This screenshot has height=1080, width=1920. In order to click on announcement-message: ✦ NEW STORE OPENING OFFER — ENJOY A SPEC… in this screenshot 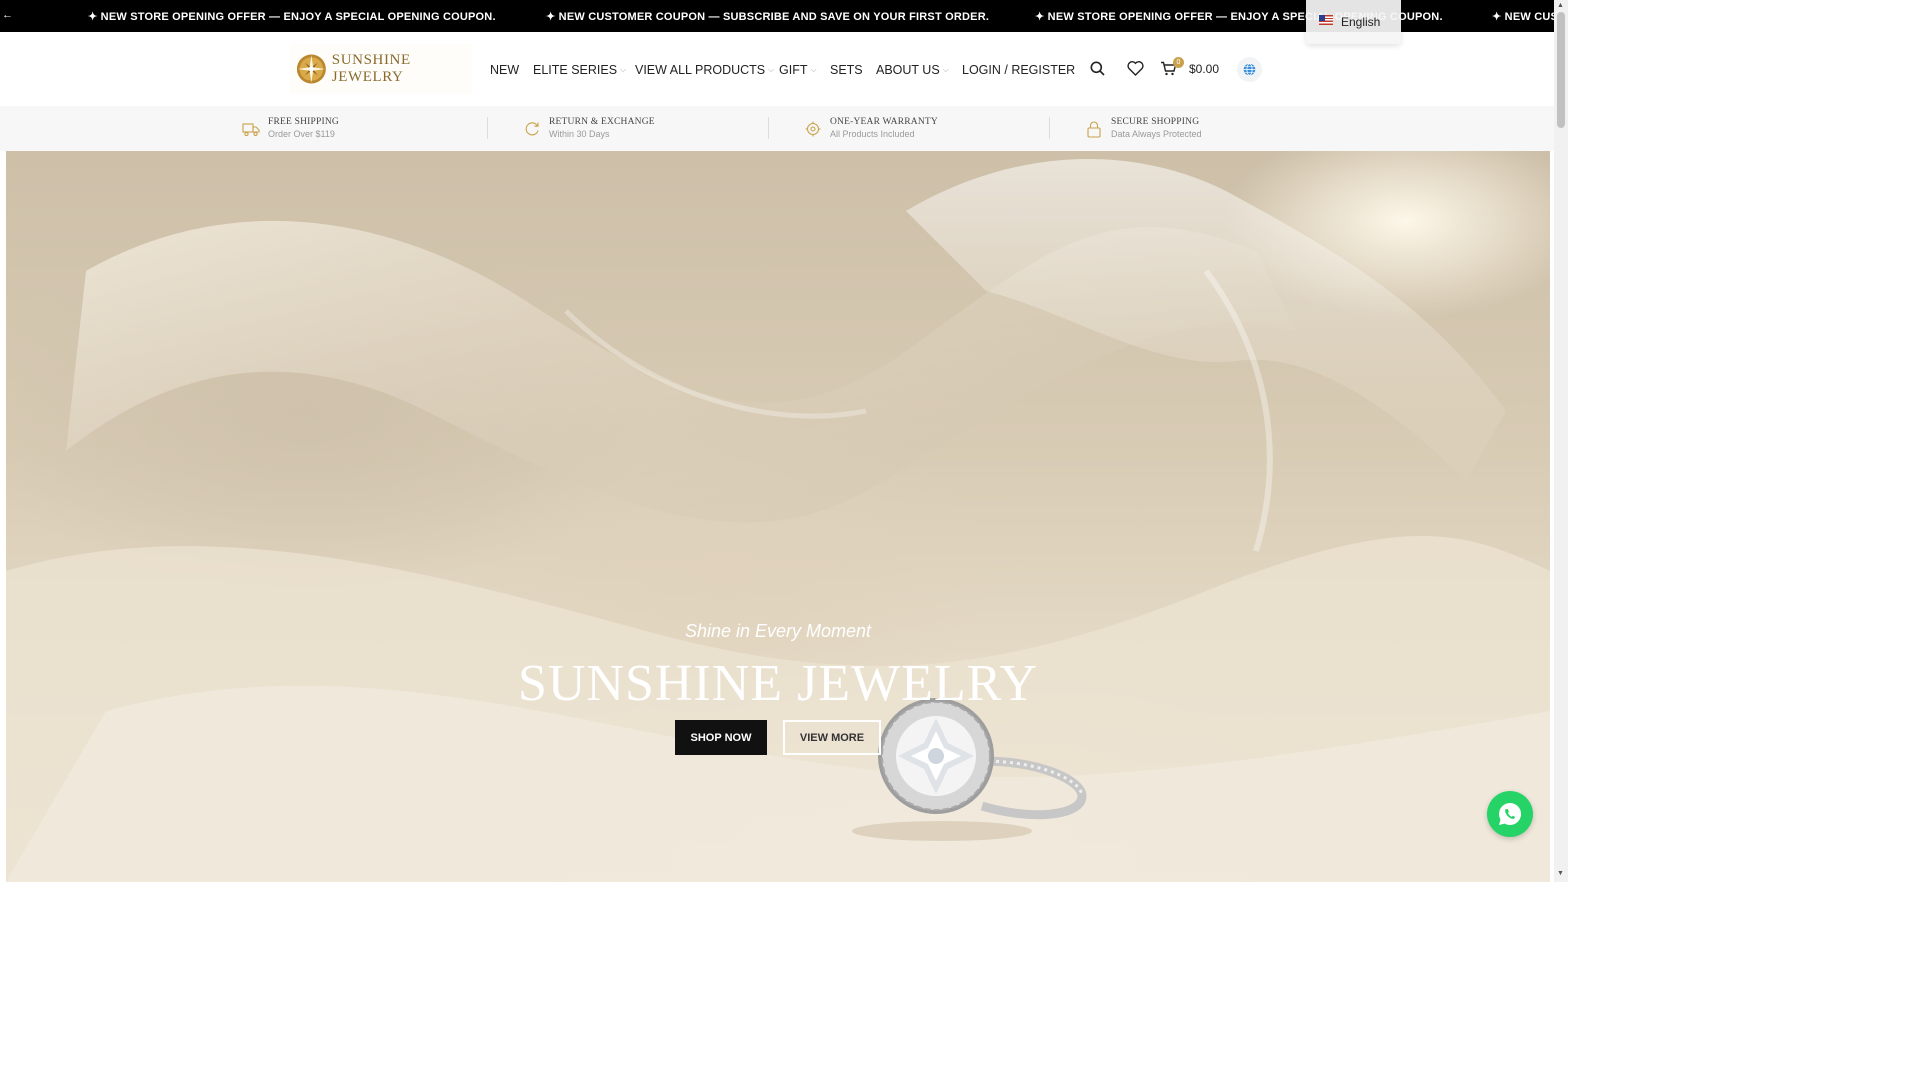, I will do `click(292, 17)`.